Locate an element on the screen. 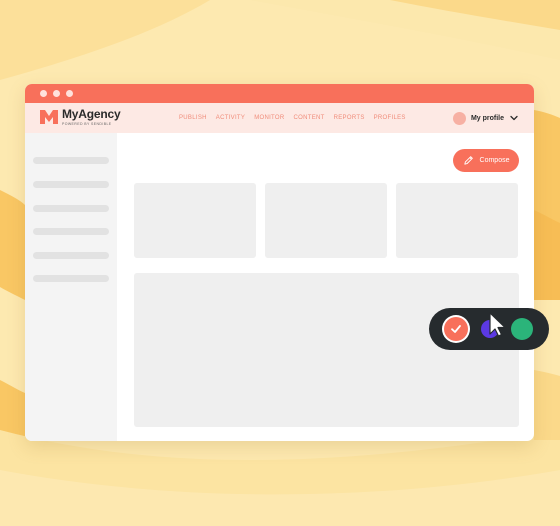  chevron-down-icon is located at coordinates (514, 118).